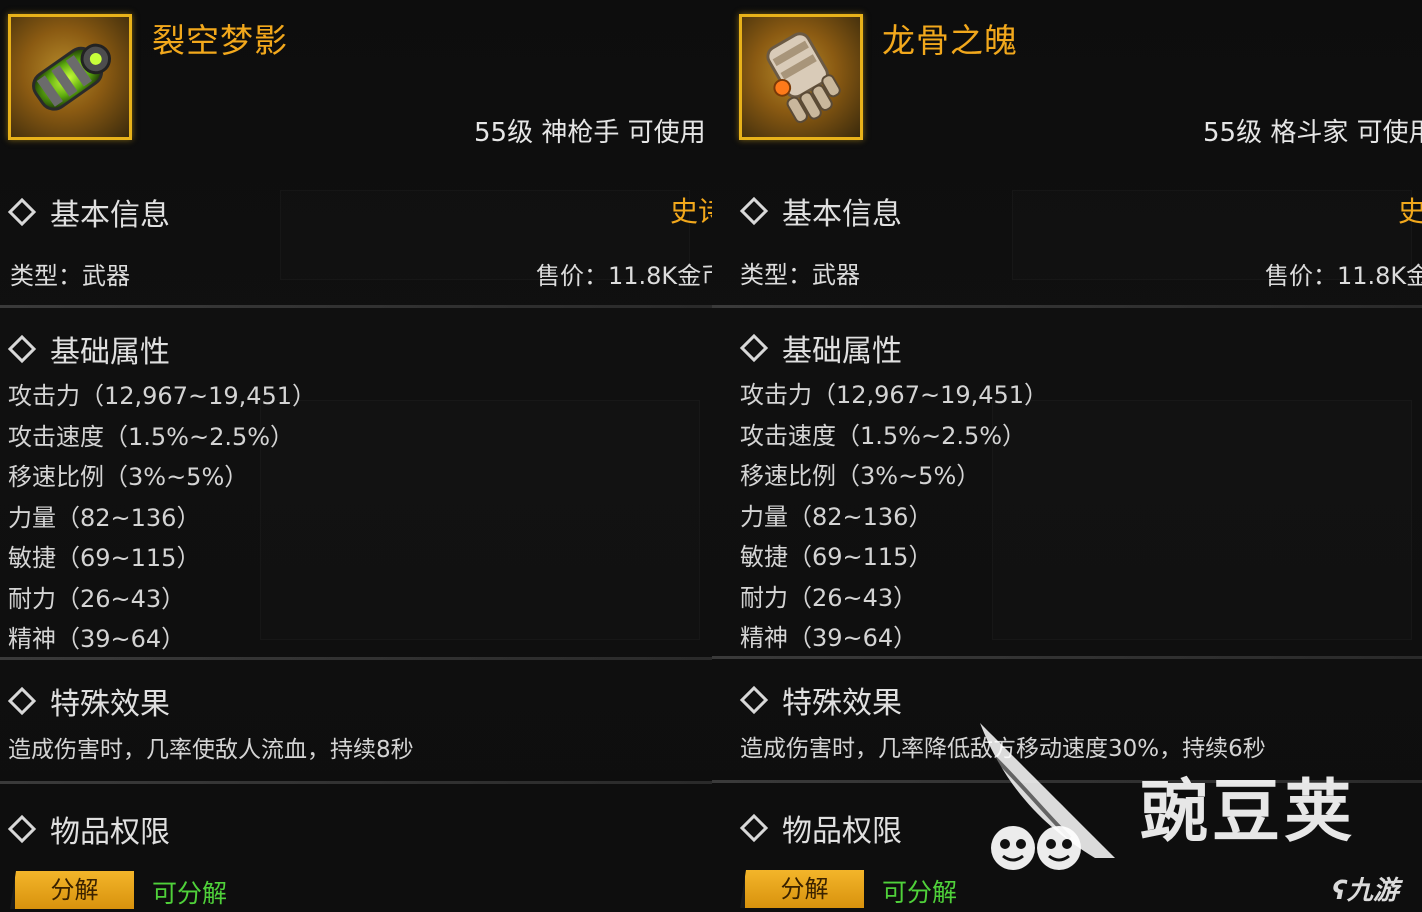  What do you see at coordinates (70, 77) in the screenshot?
I see `green-gauntlet-icon` at bounding box center [70, 77].